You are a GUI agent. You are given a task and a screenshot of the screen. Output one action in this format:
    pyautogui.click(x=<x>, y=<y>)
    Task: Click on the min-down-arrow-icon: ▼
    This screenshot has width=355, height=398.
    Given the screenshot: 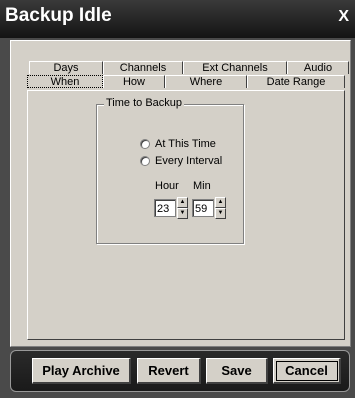 What is the action you would take?
    pyautogui.click(x=220, y=213)
    